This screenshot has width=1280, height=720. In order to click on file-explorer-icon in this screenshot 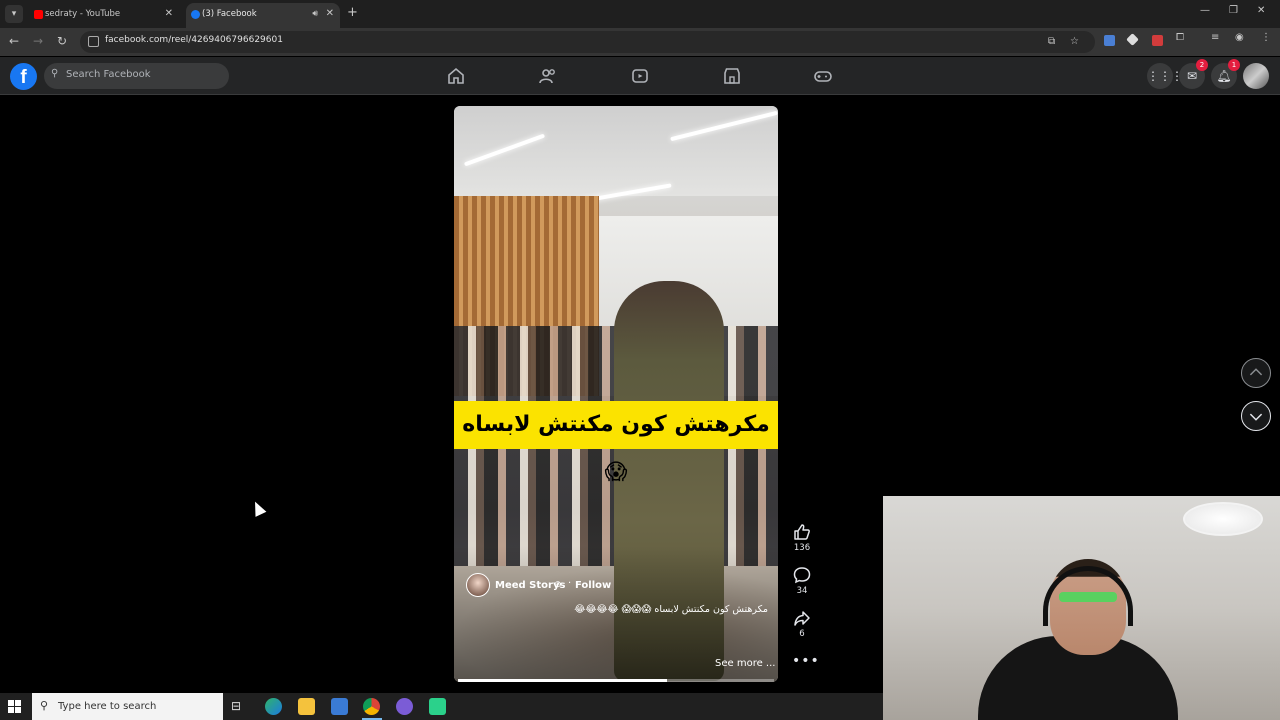, I will do `click(306, 706)`.